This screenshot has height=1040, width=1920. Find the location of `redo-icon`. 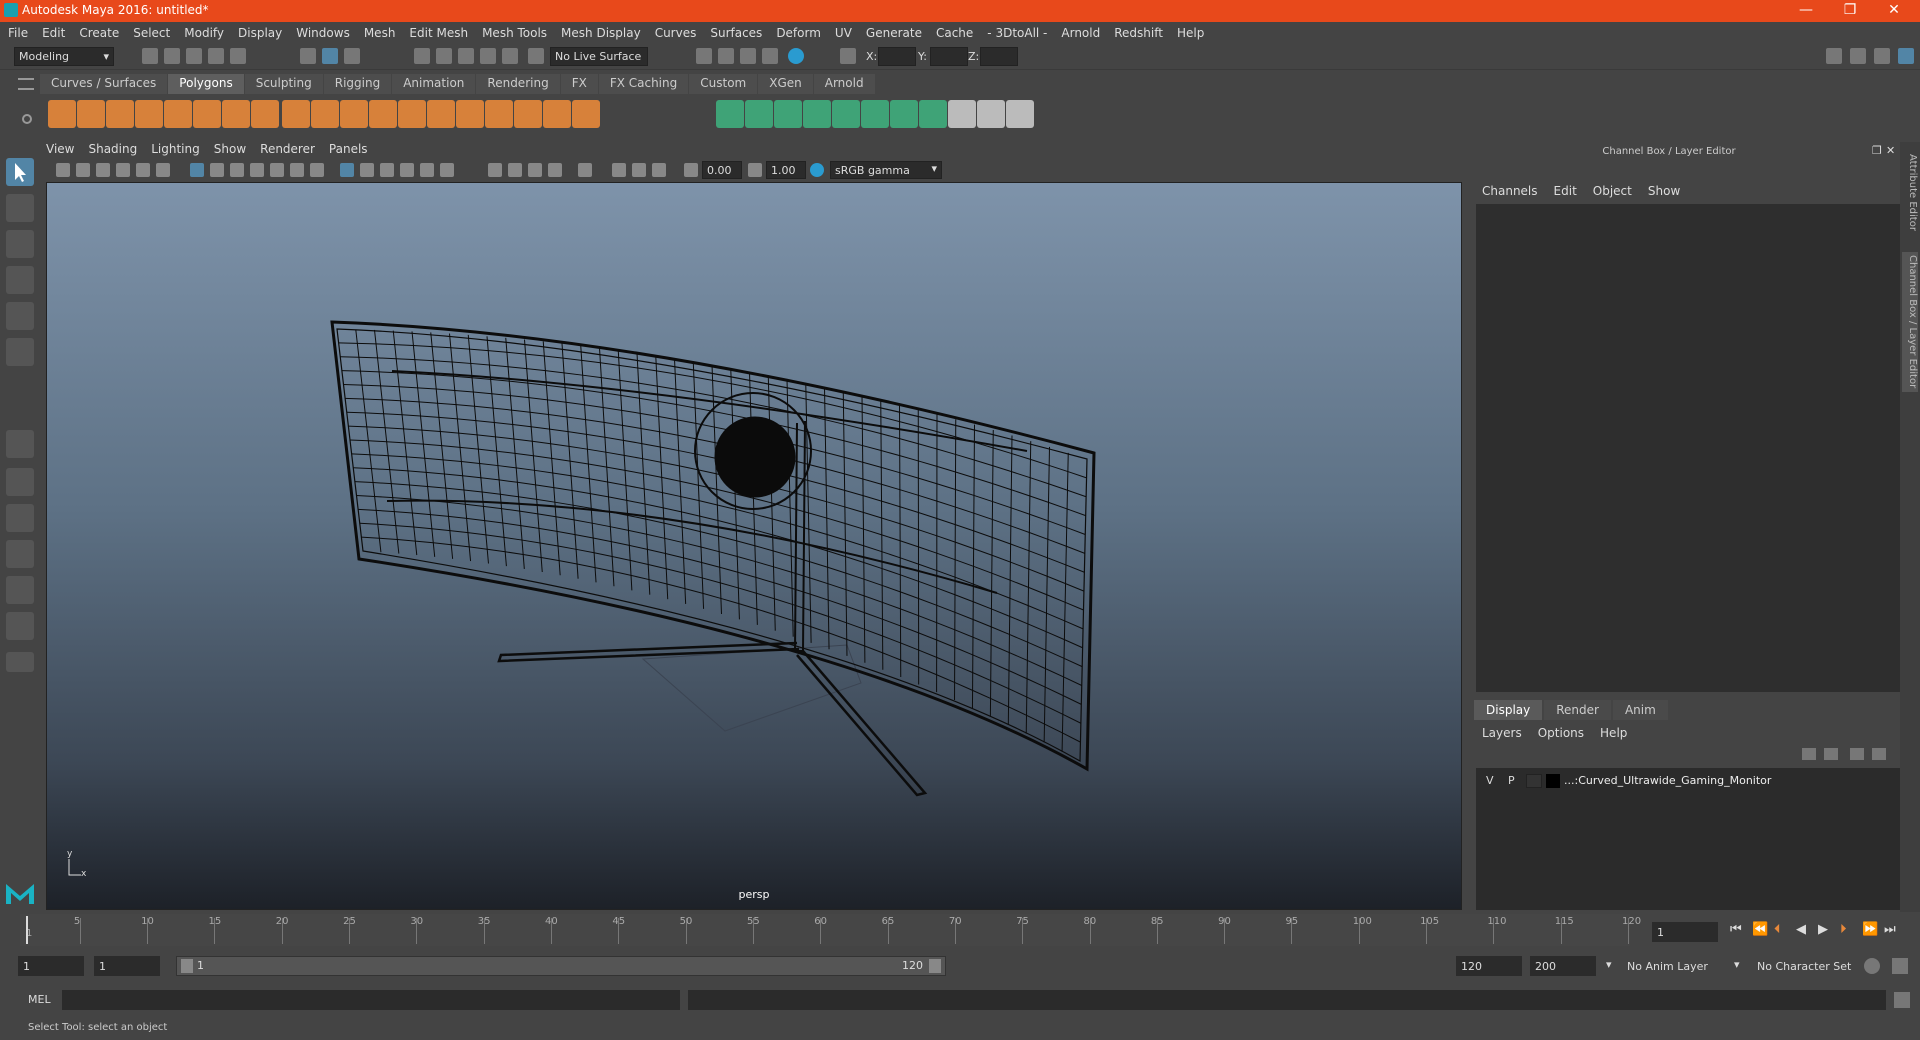

redo-icon is located at coordinates (238, 56).